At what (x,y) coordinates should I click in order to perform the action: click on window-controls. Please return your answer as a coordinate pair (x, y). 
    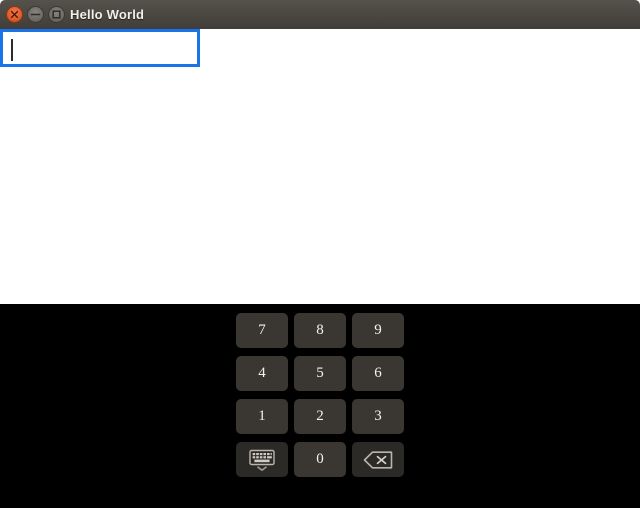
    Looking at the image, I should click on (35, 14).